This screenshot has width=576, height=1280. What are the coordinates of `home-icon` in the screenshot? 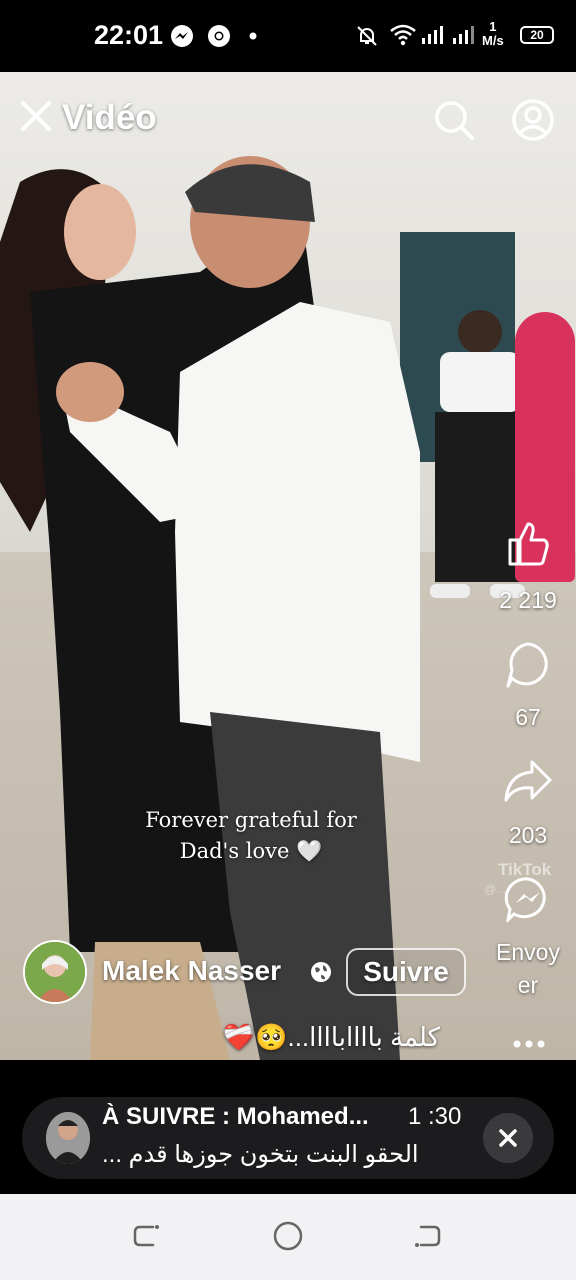 It's located at (288, 1236).